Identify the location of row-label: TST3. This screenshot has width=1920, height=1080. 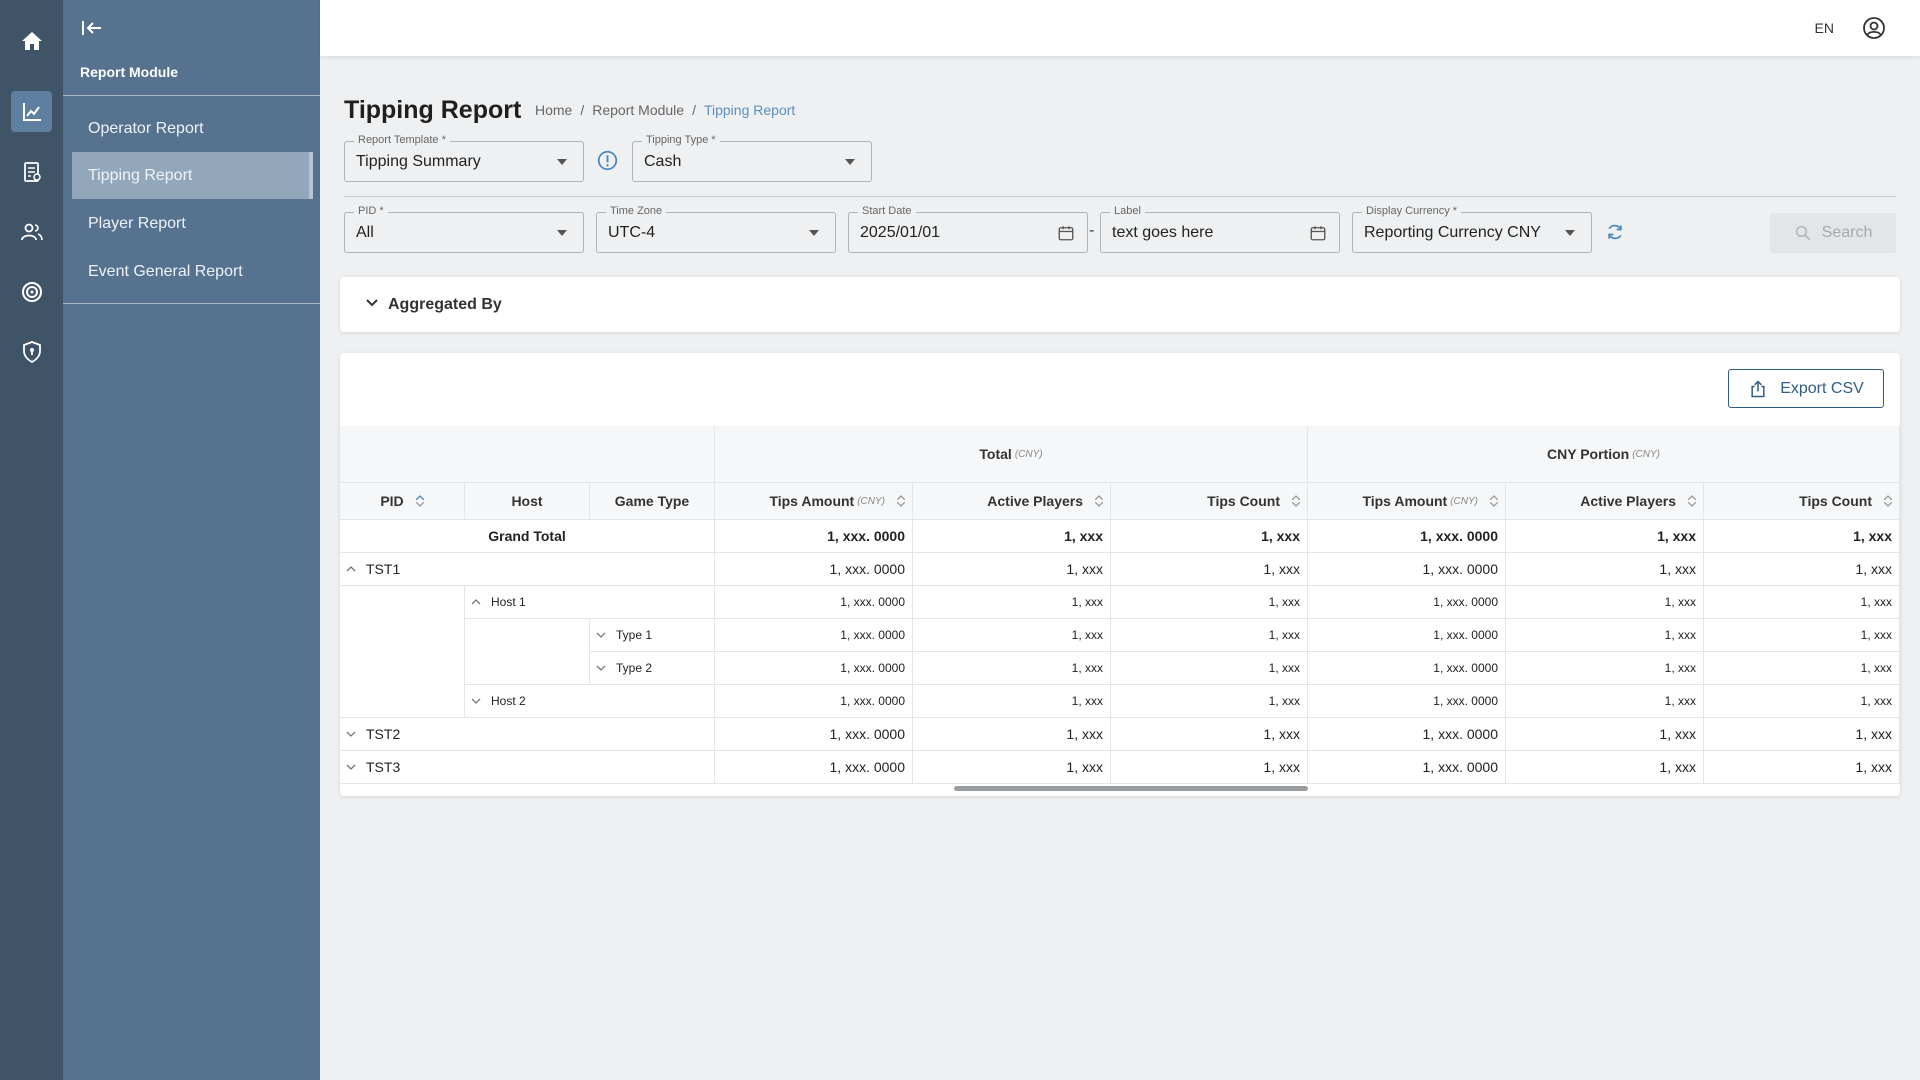
(383, 767).